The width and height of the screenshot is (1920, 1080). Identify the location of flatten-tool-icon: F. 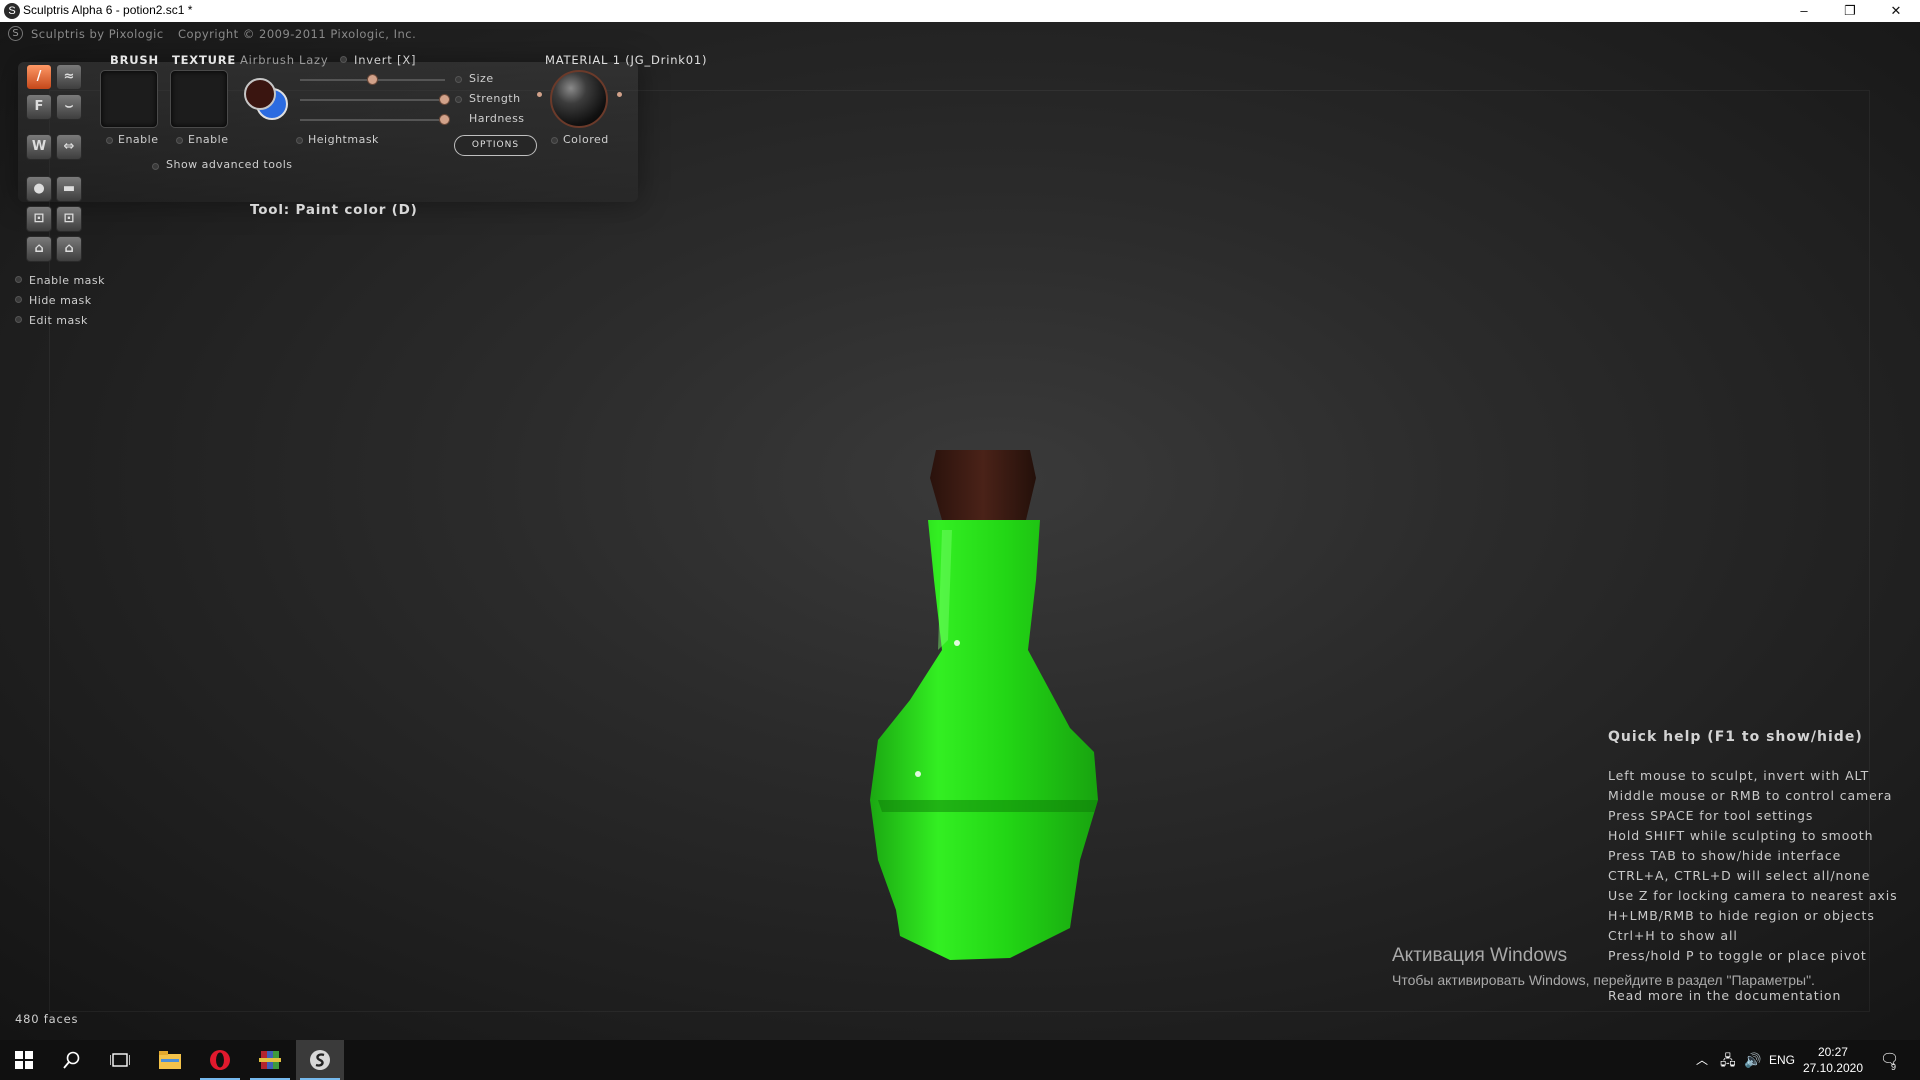
(39, 107).